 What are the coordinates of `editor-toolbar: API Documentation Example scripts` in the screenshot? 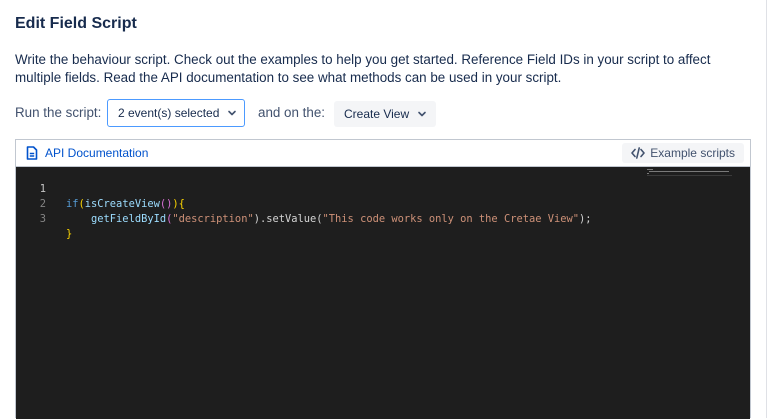 It's located at (383, 153).